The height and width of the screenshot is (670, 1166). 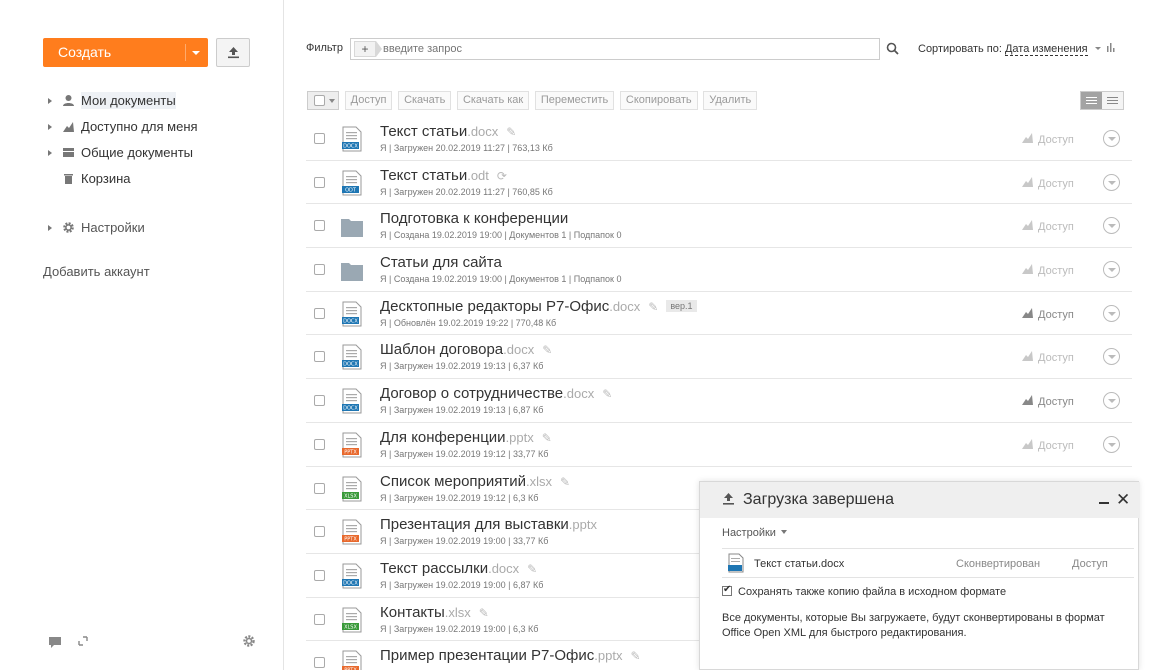 I want to click on file-title: Текст рассылки.docx ✎, so click(x=458, y=568).